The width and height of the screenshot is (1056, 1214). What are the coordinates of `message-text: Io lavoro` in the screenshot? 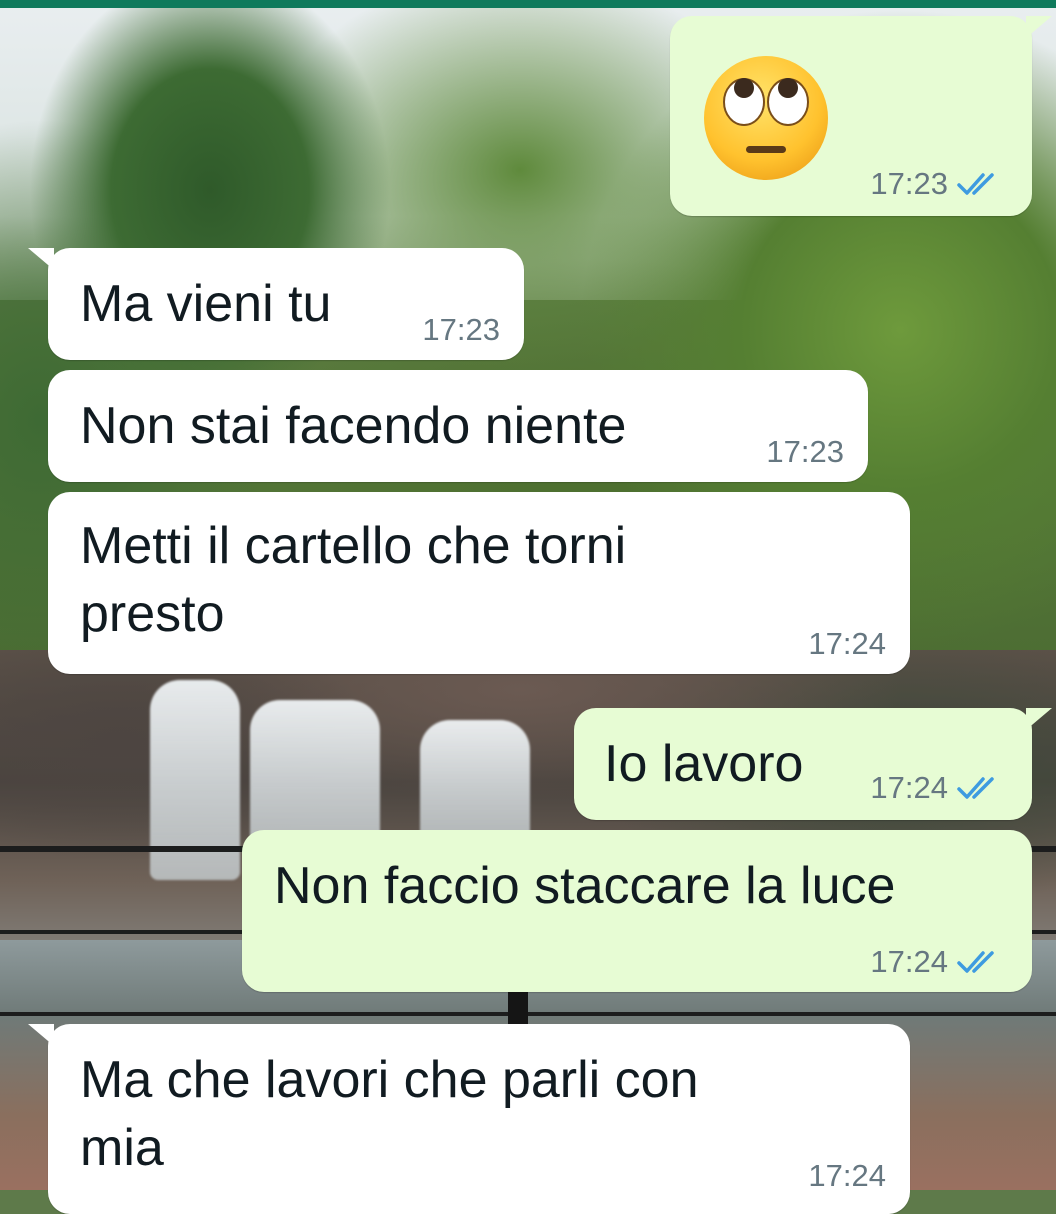 It's located at (704, 764).